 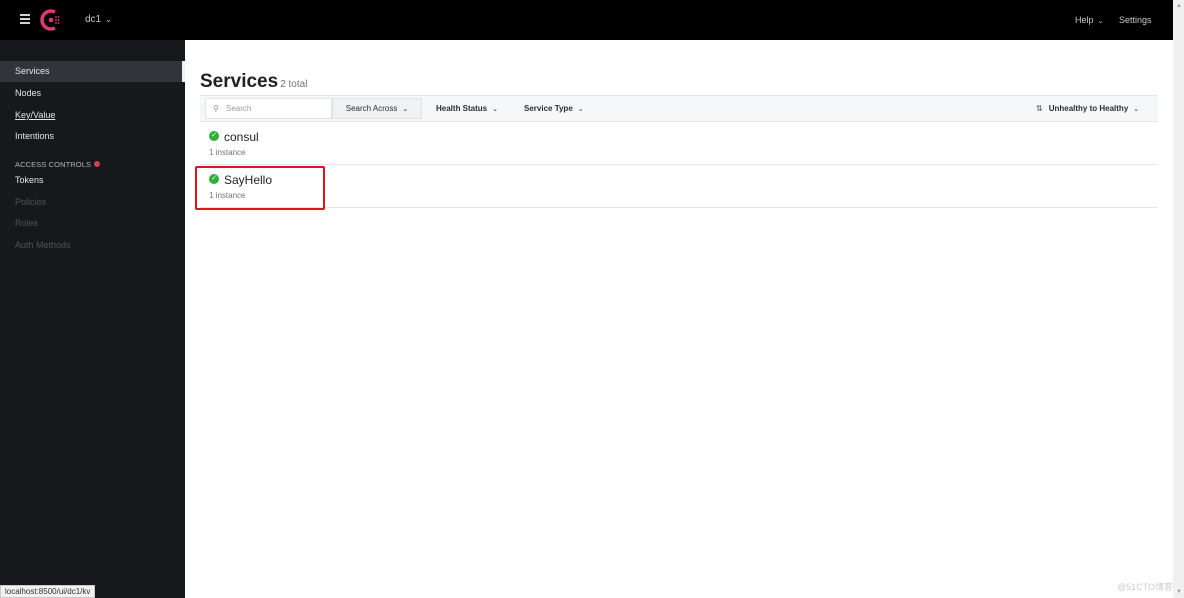 I want to click on access-controls-label: ACCESS CONTROLS, so click(x=53, y=164).